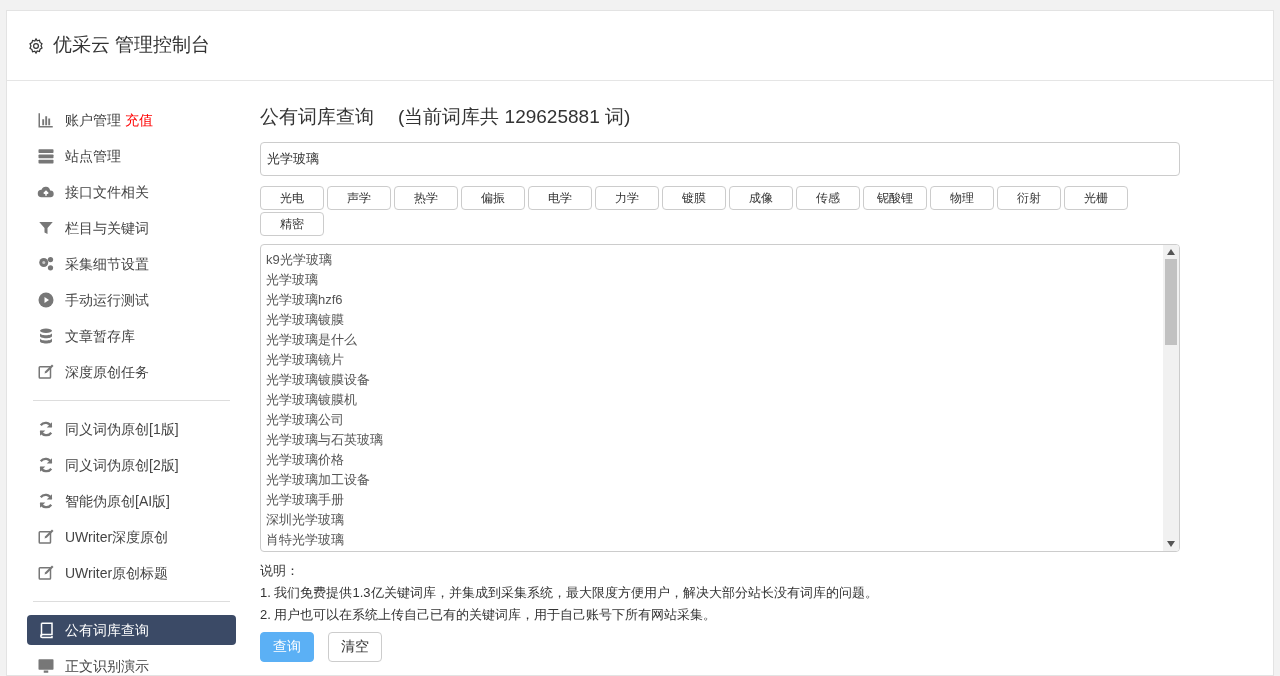 Image resolution: width=1280 pixels, height=676 pixels. Describe the element at coordinates (355, 646) in the screenshot. I see `clear-button: 清空` at that location.